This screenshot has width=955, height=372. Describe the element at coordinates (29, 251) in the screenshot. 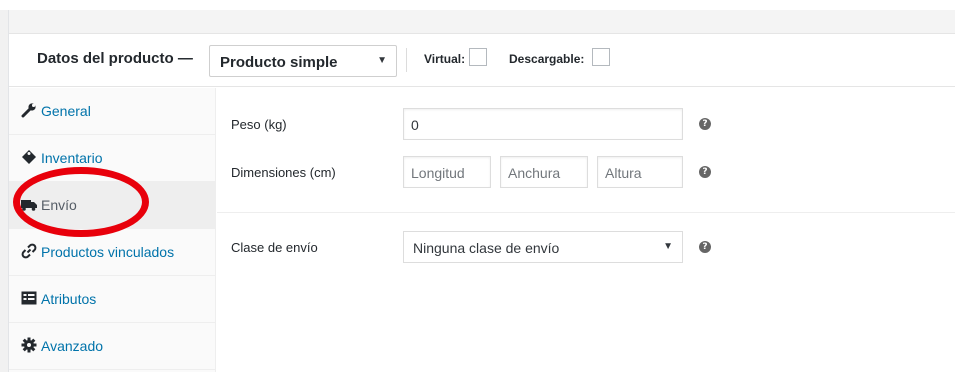

I see `link-icon` at that location.